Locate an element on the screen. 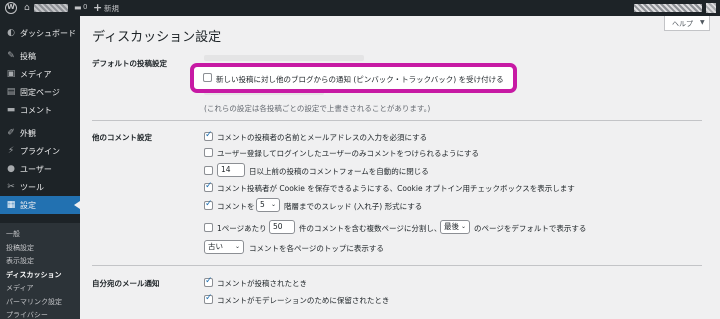  pingback-checkbox is located at coordinates (207, 77).